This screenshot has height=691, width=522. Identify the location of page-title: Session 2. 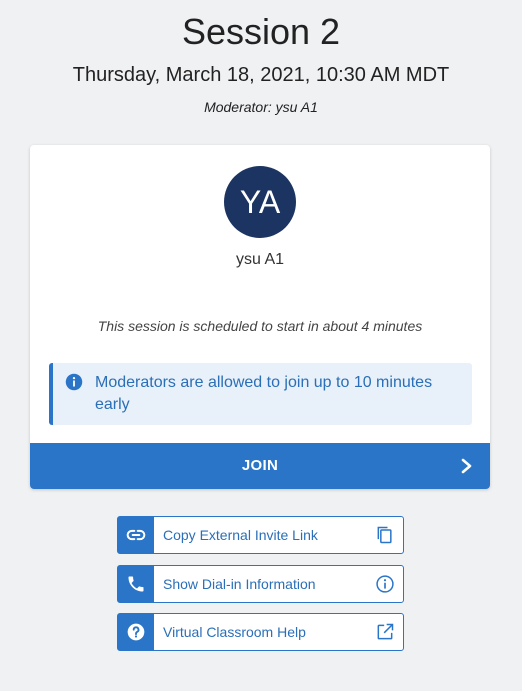
(261, 31).